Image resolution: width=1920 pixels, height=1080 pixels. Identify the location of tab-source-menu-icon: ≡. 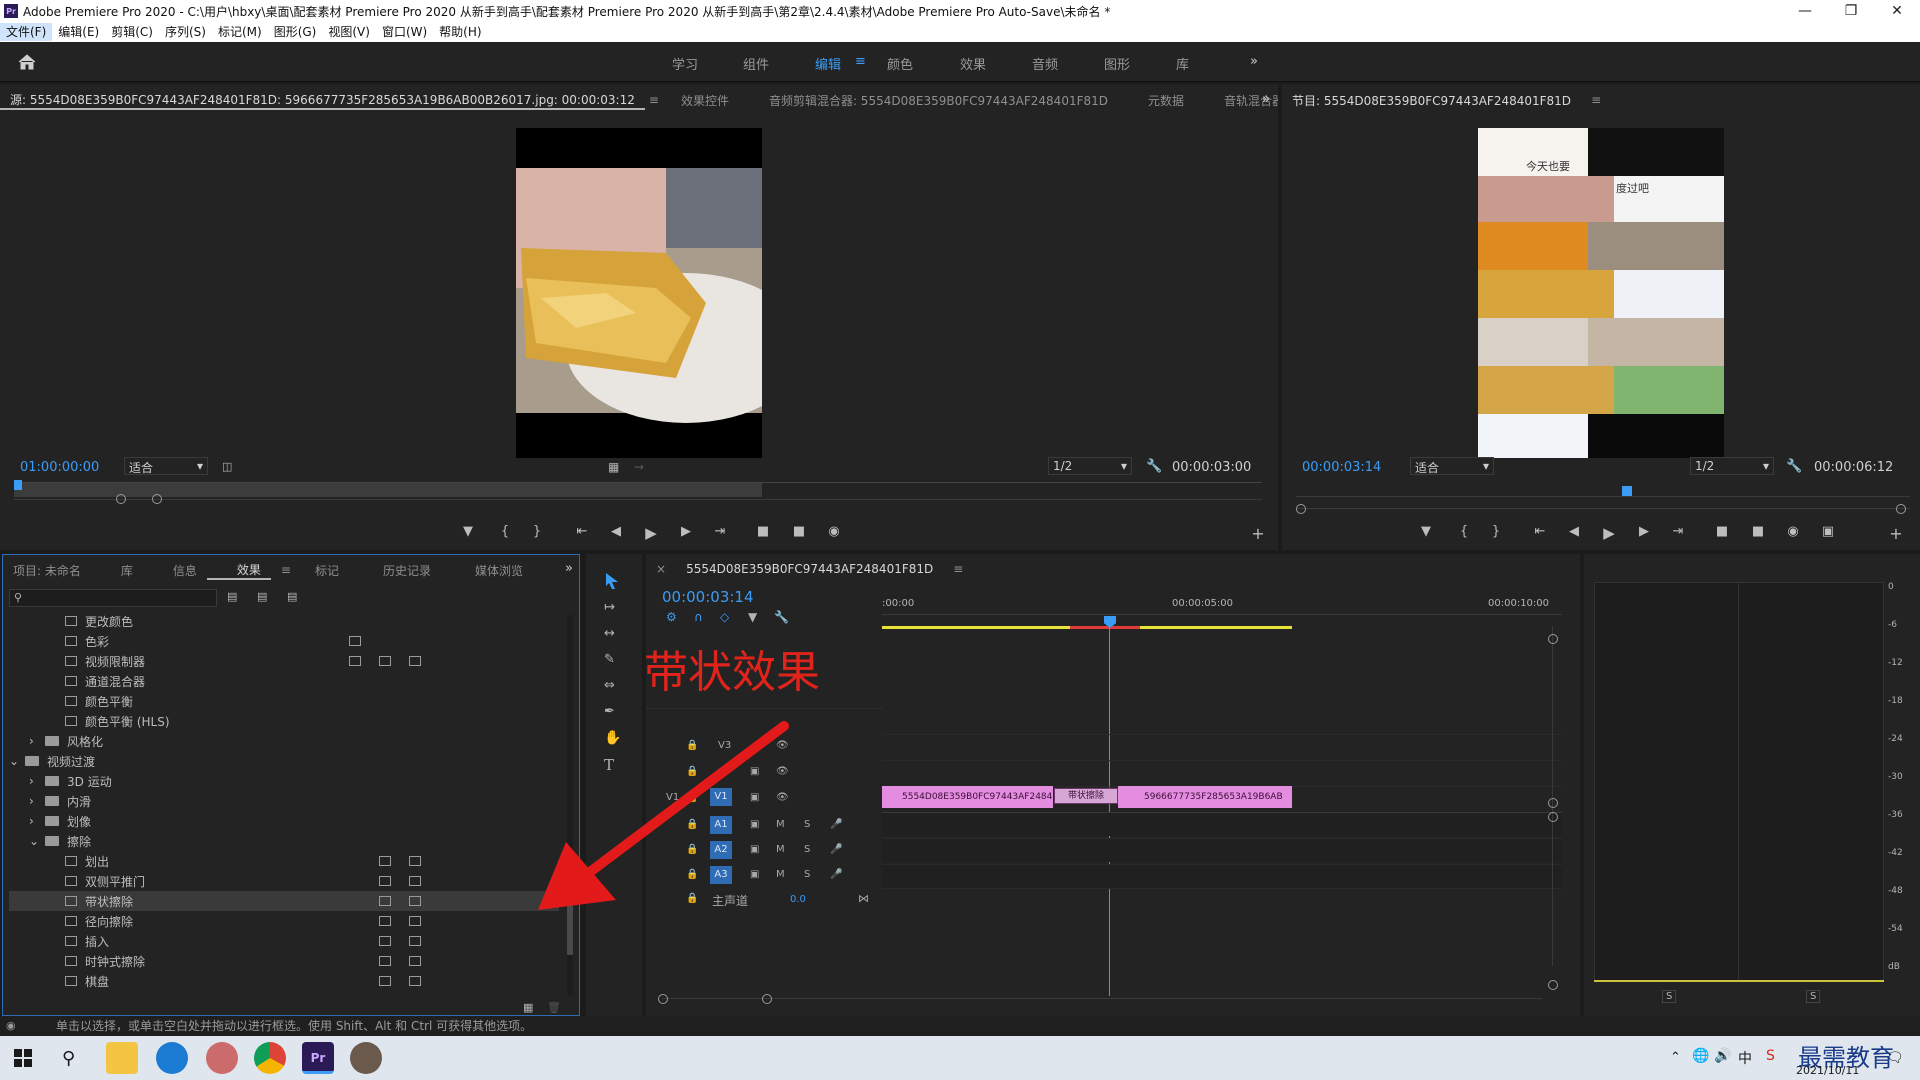
(654, 100).